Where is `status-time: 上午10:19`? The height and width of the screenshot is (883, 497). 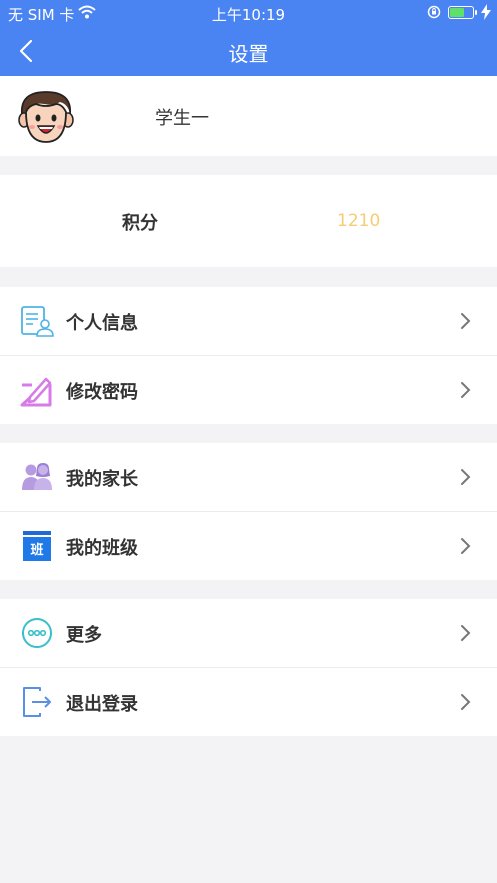
status-time: 上午10:19 is located at coordinates (248, 15).